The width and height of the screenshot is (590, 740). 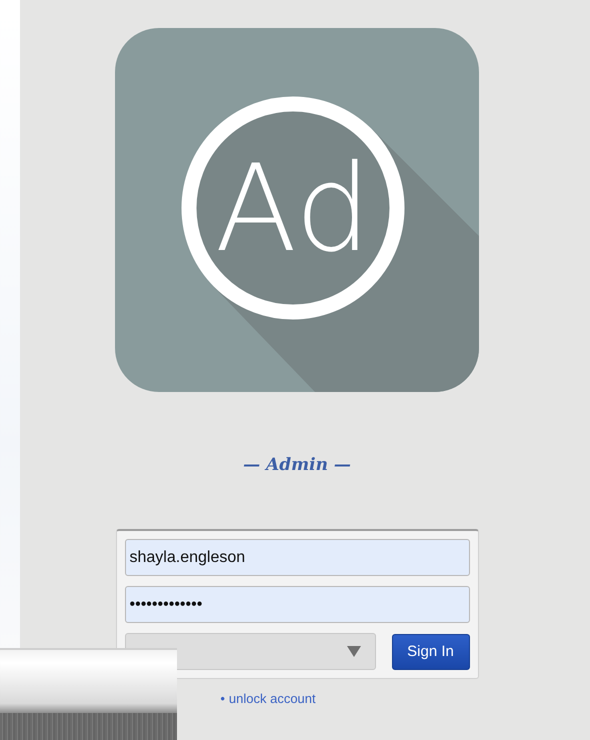 What do you see at coordinates (293, 209) in the screenshot?
I see `logo-text: Ad` at bounding box center [293, 209].